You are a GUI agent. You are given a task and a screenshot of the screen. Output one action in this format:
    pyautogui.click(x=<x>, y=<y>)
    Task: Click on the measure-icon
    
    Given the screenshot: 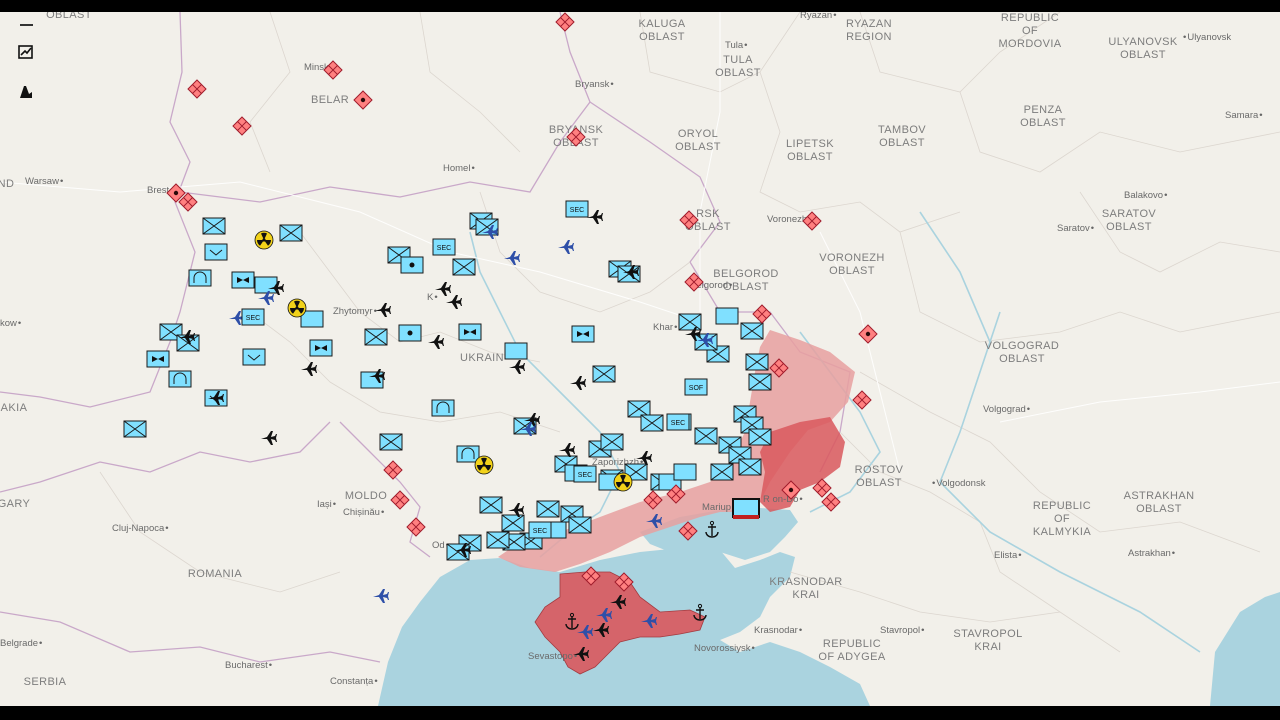 What is the action you would take?
    pyautogui.click(x=26, y=92)
    